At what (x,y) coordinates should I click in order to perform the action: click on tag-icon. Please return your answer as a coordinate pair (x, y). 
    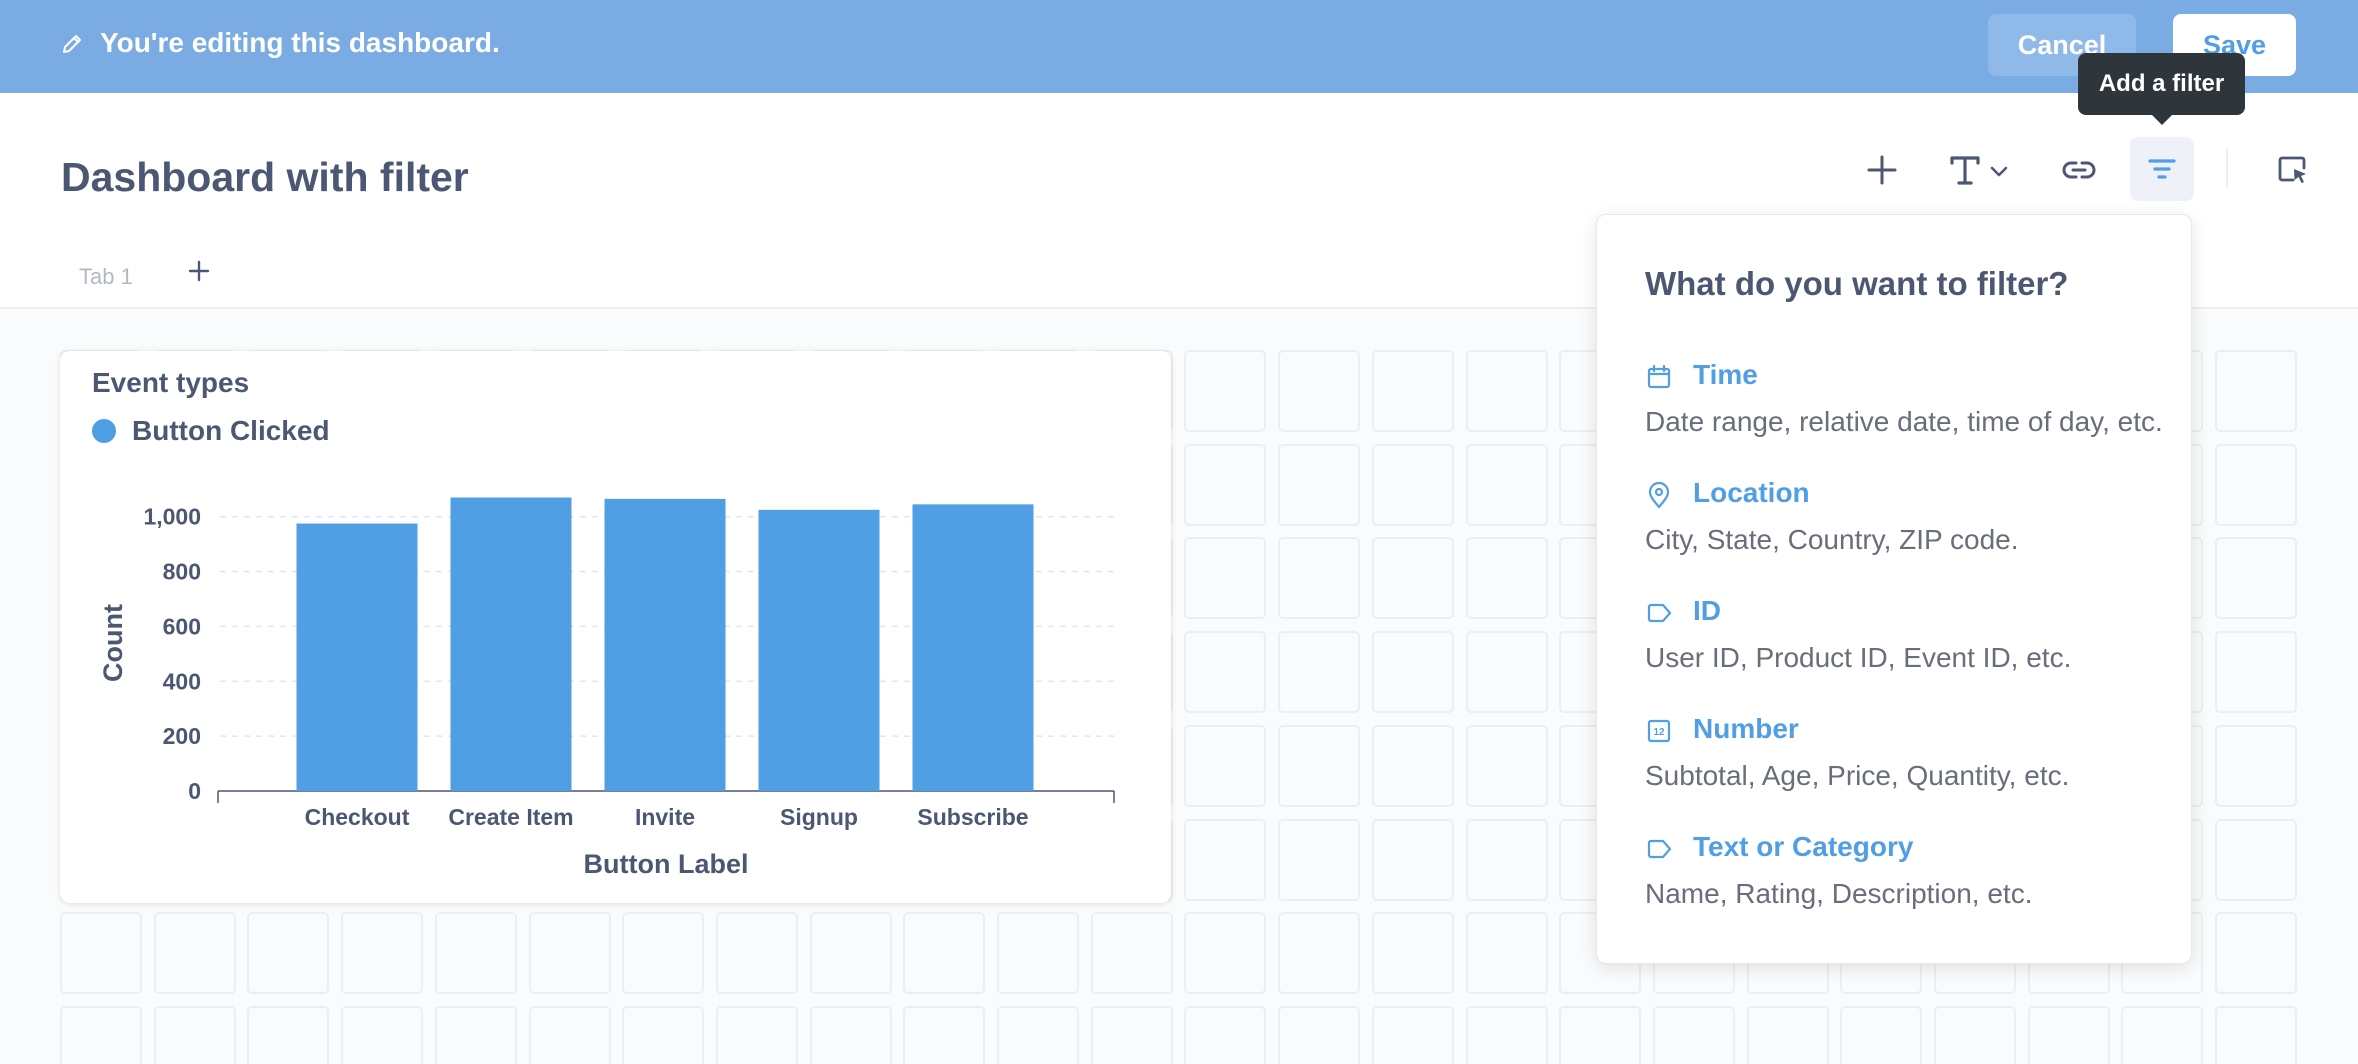
    Looking at the image, I should click on (1659, 613).